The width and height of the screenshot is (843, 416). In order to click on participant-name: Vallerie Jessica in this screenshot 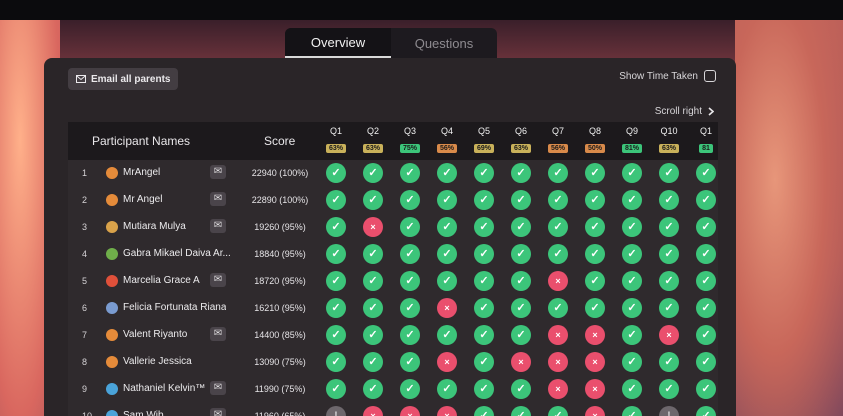, I will do `click(157, 361)`.